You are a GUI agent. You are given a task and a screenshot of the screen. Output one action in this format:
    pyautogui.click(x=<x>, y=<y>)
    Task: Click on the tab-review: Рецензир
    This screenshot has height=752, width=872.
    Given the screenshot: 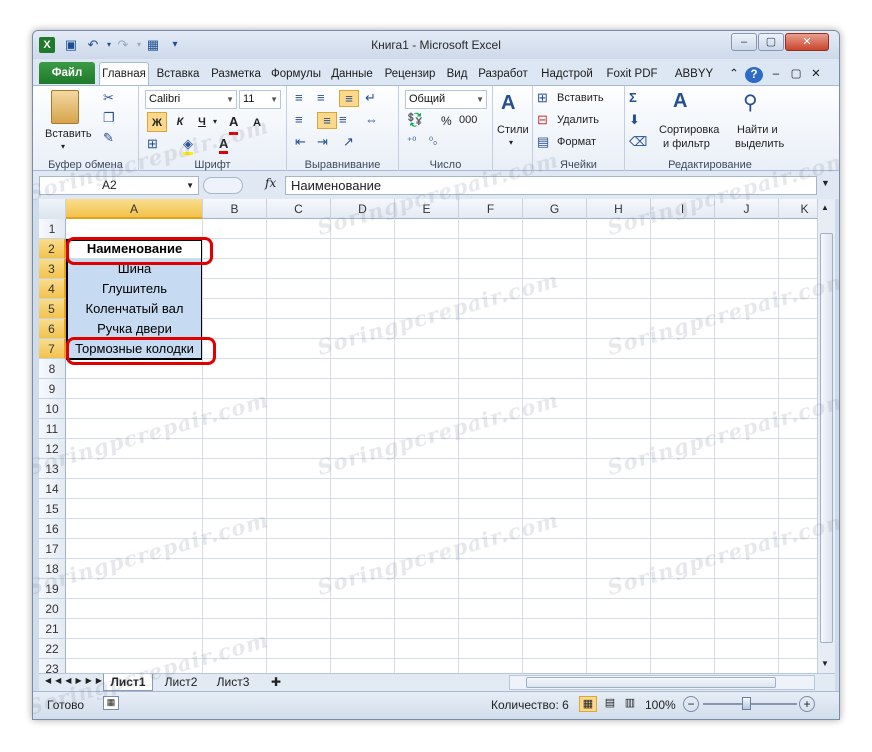 What is the action you would take?
    pyautogui.click(x=410, y=74)
    